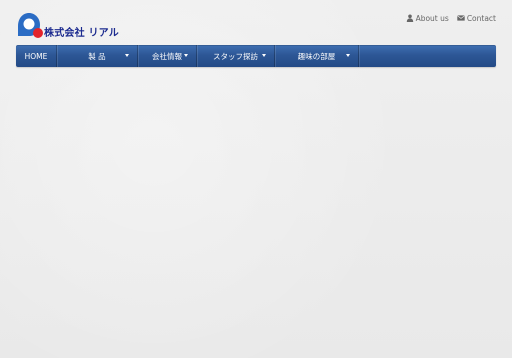 The image size is (512, 358). I want to click on nav-hobby-room-label: 趣味の部屋, so click(316, 56).